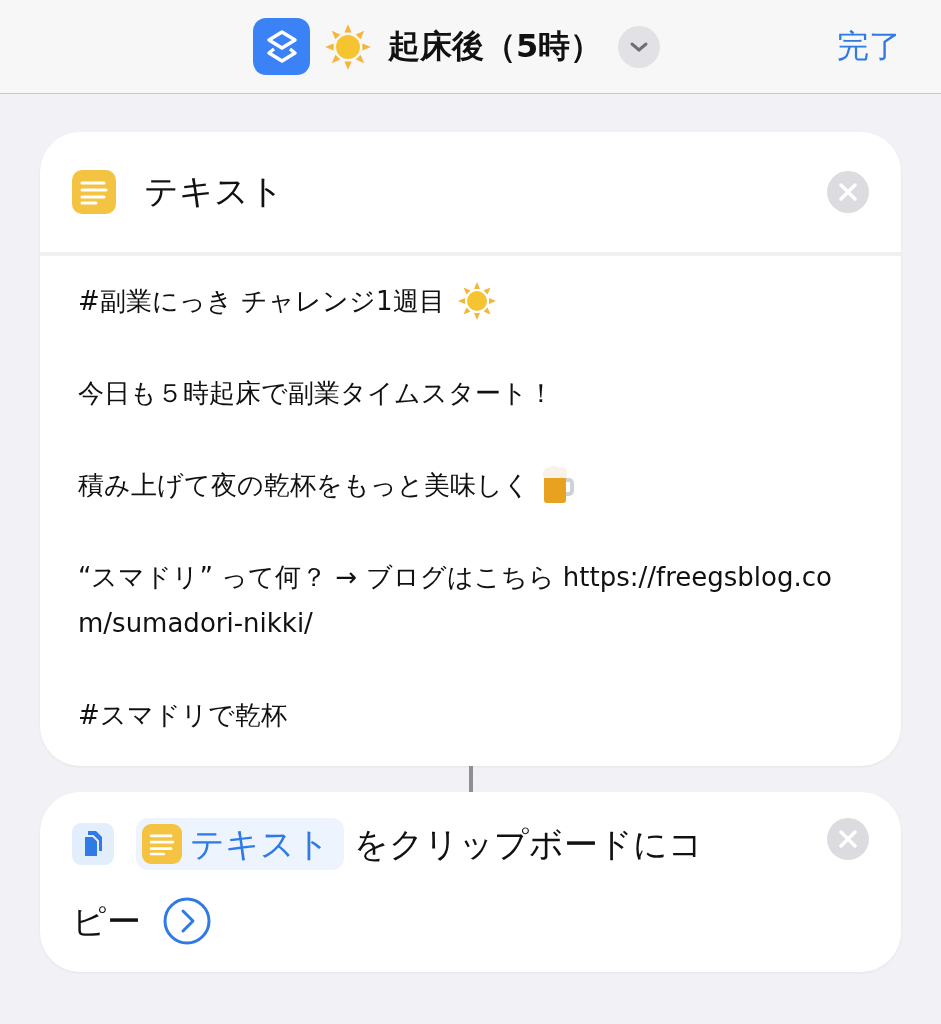 The width and height of the screenshot is (941, 1024). Describe the element at coordinates (495, 46) in the screenshot. I see `shortcut-title: 起床後（5時）` at that location.